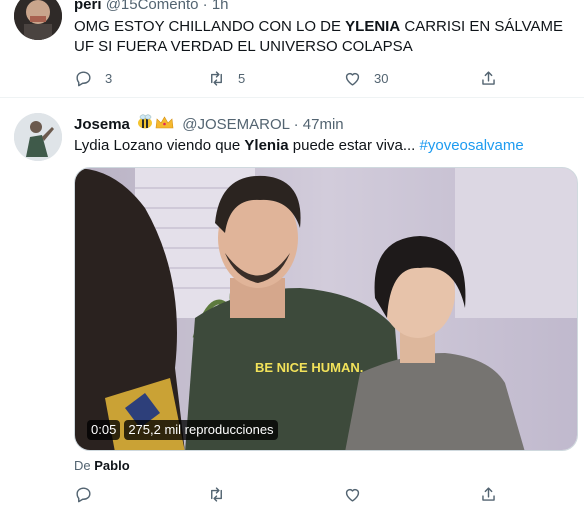  I want to click on tweet-header: Josema @JOSEMAROL · 47min, so click(209, 125).